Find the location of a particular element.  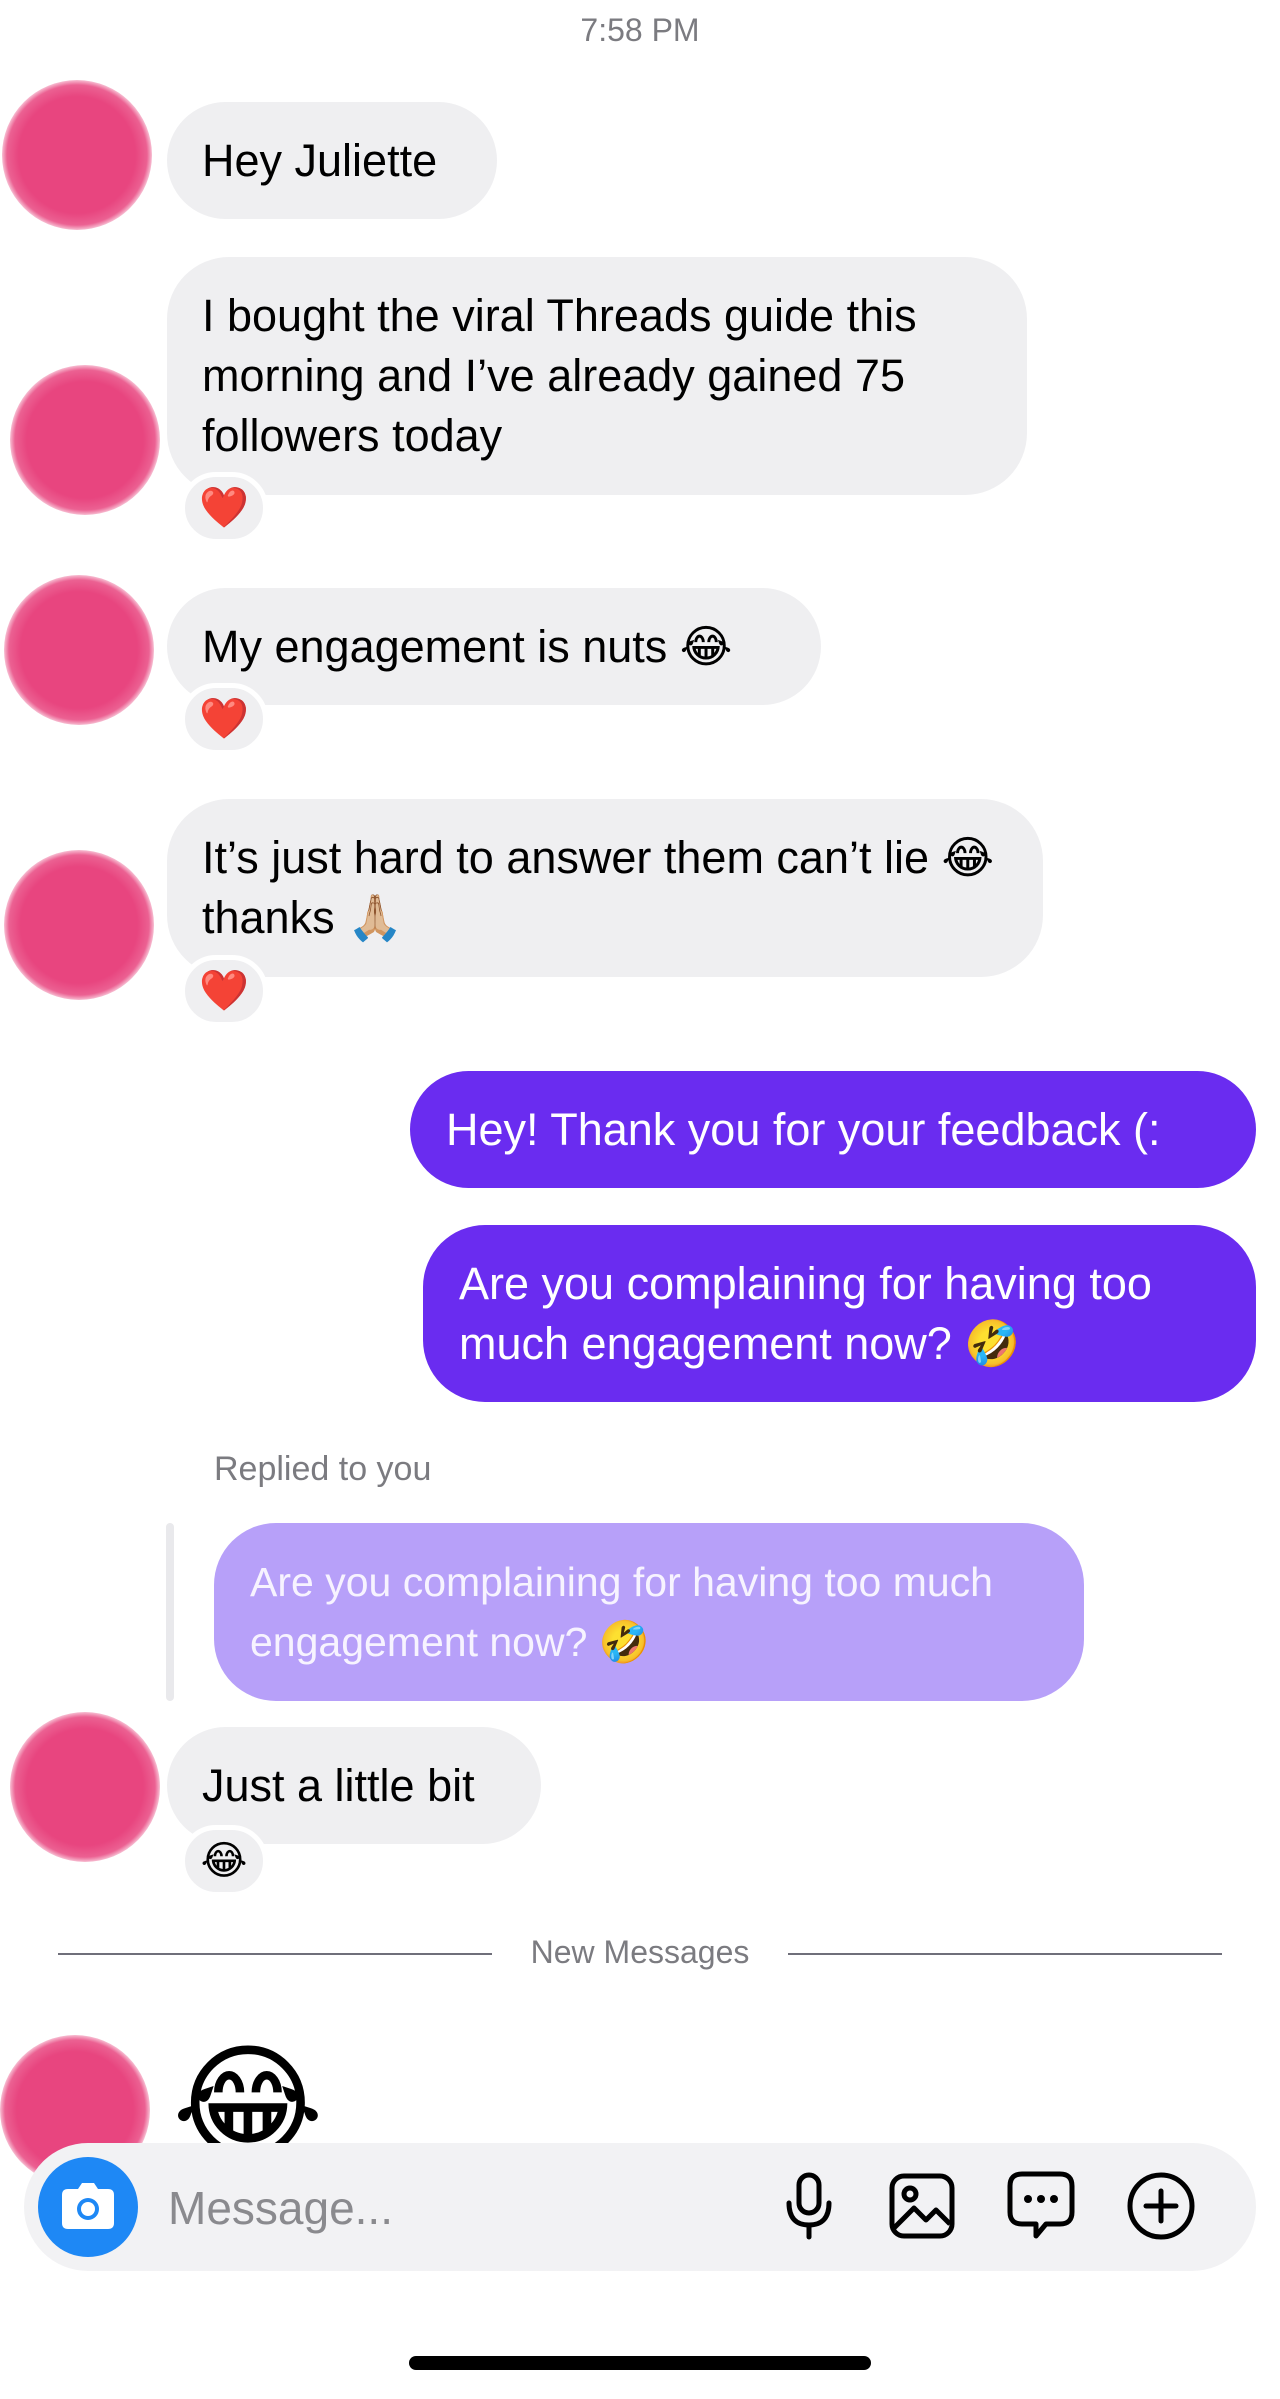

message-text: My engagement is nuts 😂 is located at coordinates (467, 646).